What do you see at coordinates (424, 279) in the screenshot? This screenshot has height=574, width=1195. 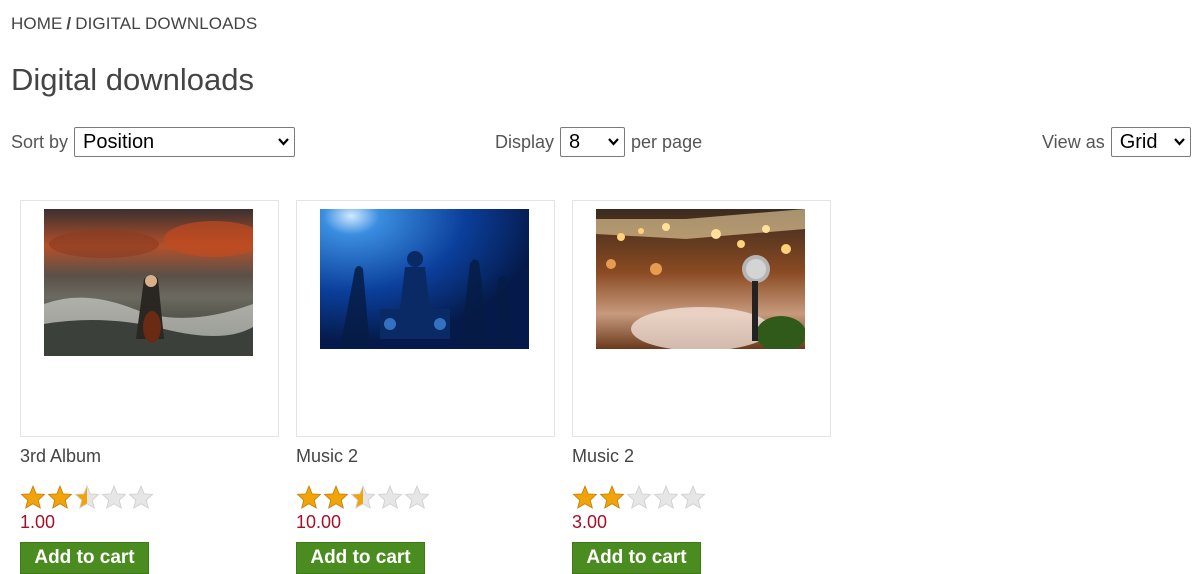 I see `blue-concert-crowd-photo` at bounding box center [424, 279].